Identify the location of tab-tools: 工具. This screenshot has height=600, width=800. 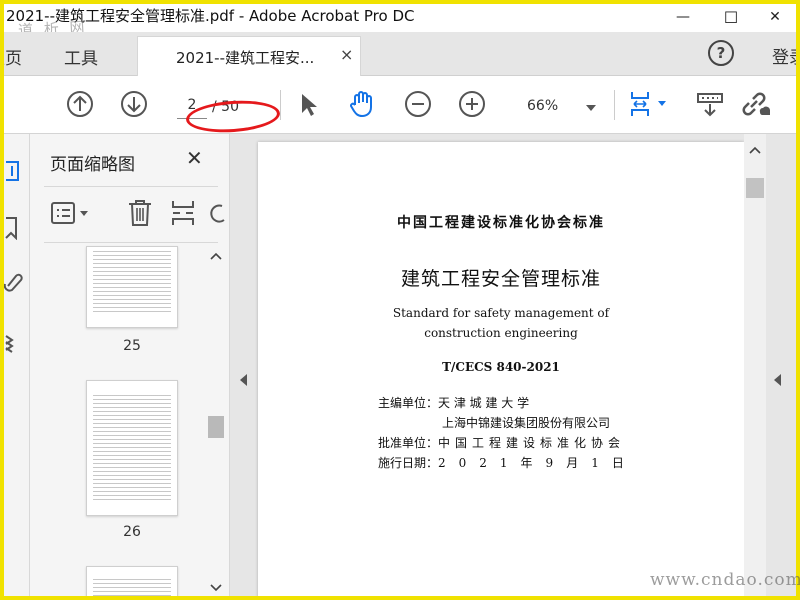
(81, 56).